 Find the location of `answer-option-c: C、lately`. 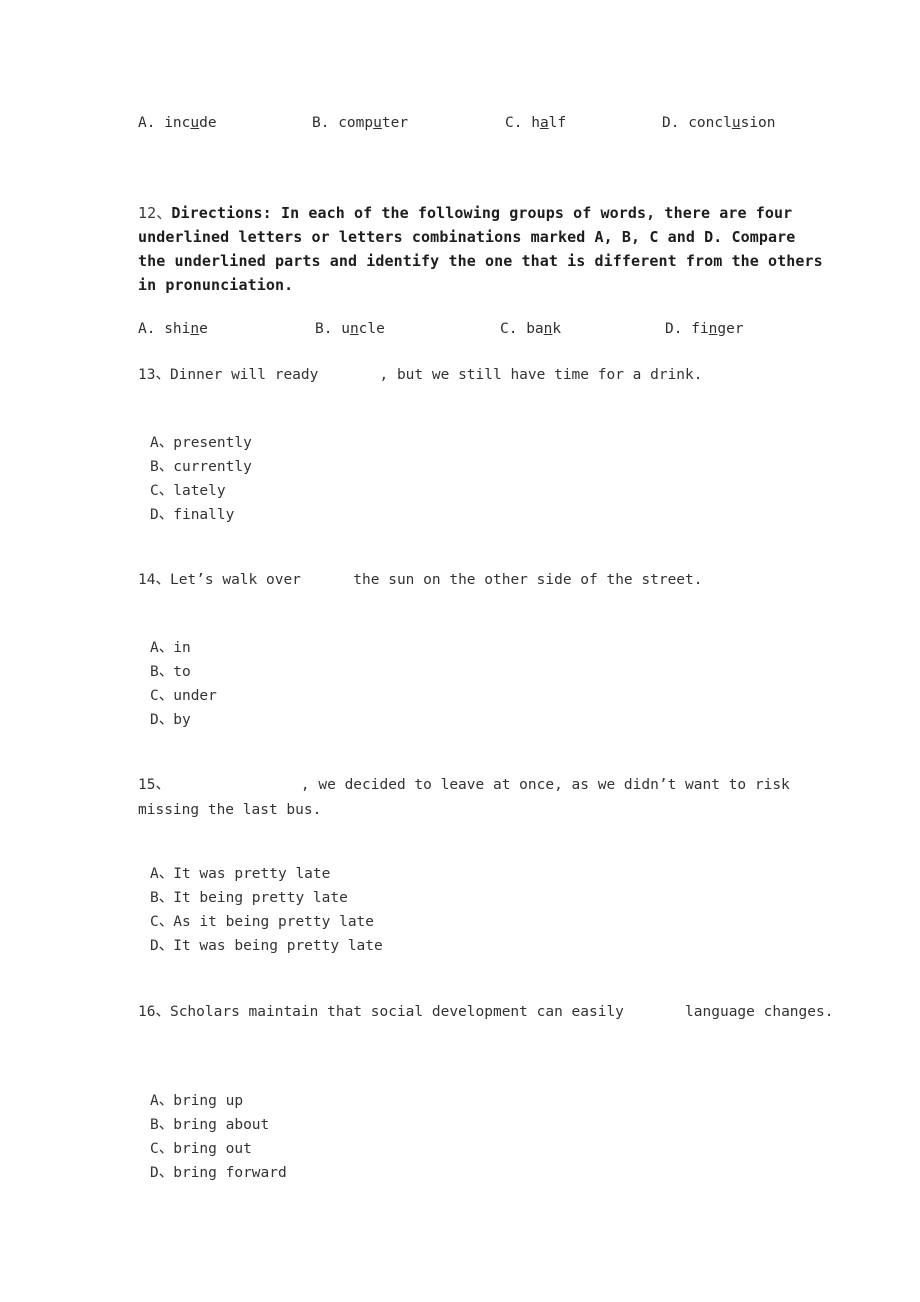

answer-option-c: C、lately is located at coordinates (201, 491).